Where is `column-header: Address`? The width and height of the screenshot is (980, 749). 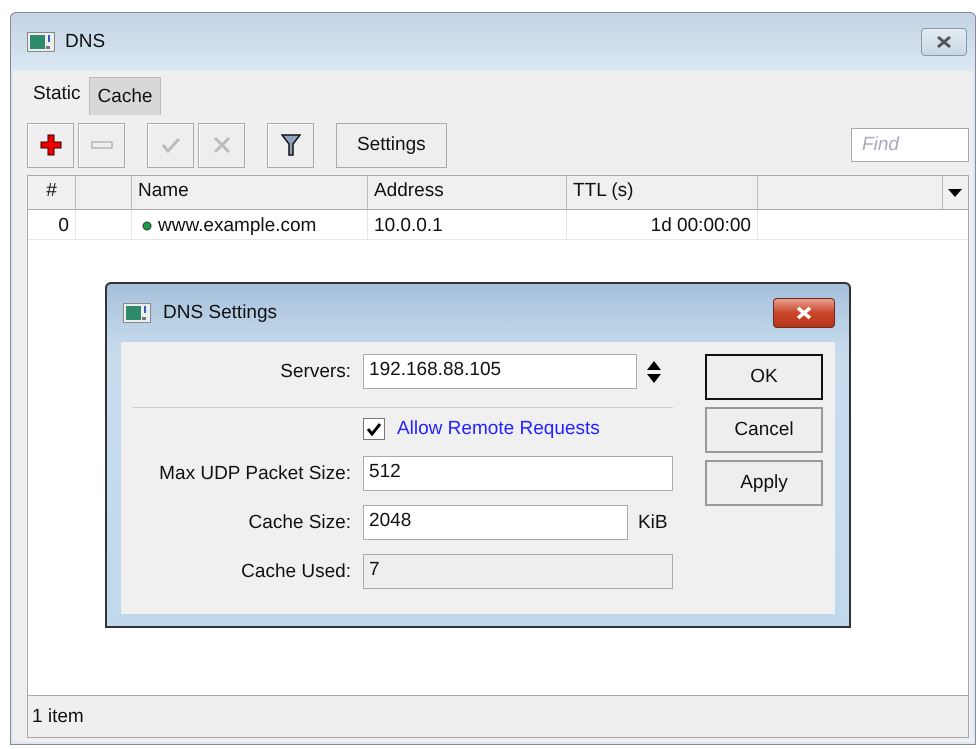
column-header: Address is located at coordinates (467, 192).